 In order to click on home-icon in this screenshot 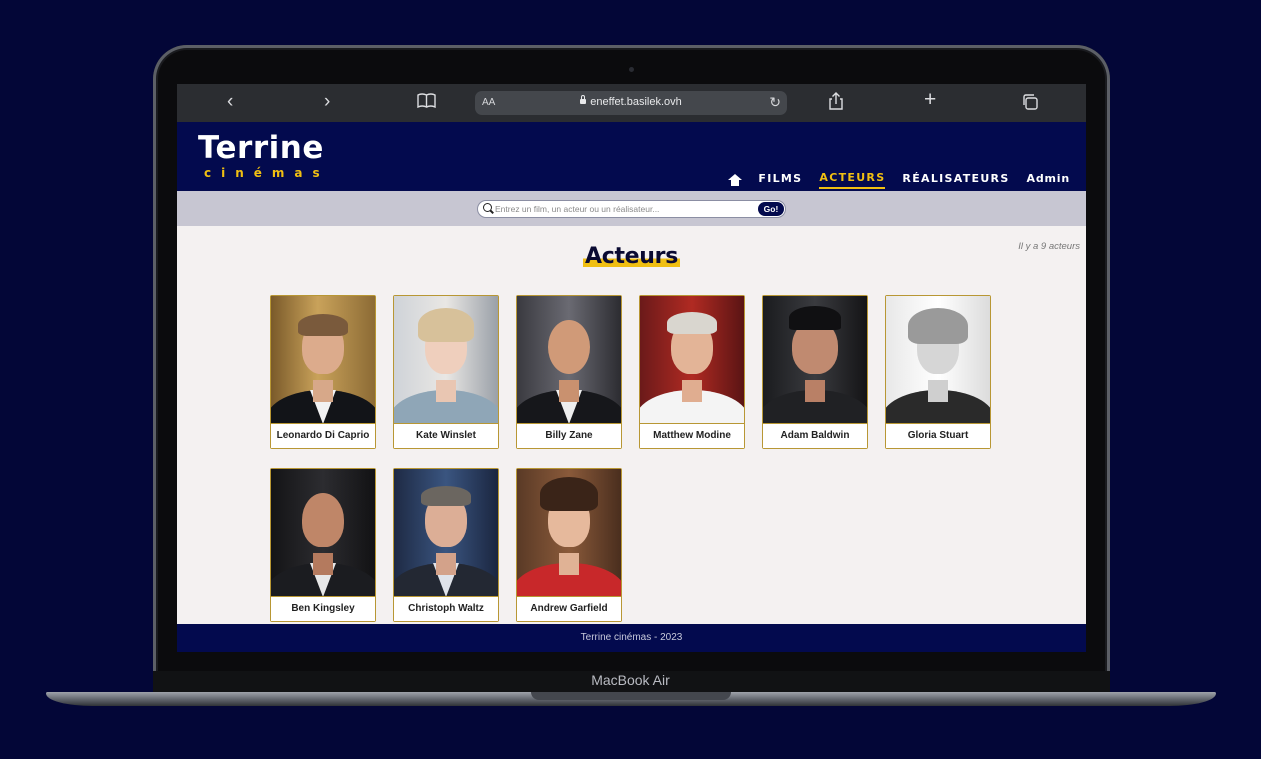, I will do `click(735, 180)`.